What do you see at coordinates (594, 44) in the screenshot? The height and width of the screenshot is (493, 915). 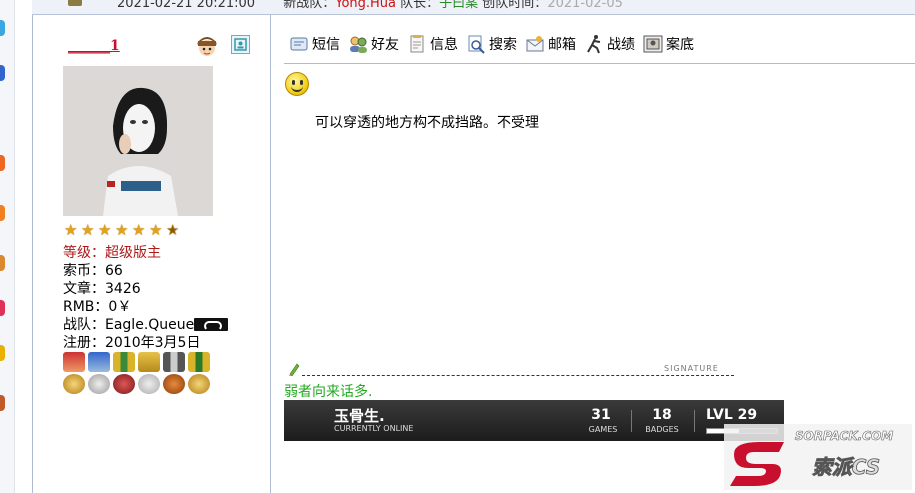 I see `record-icon` at bounding box center [594, 44].